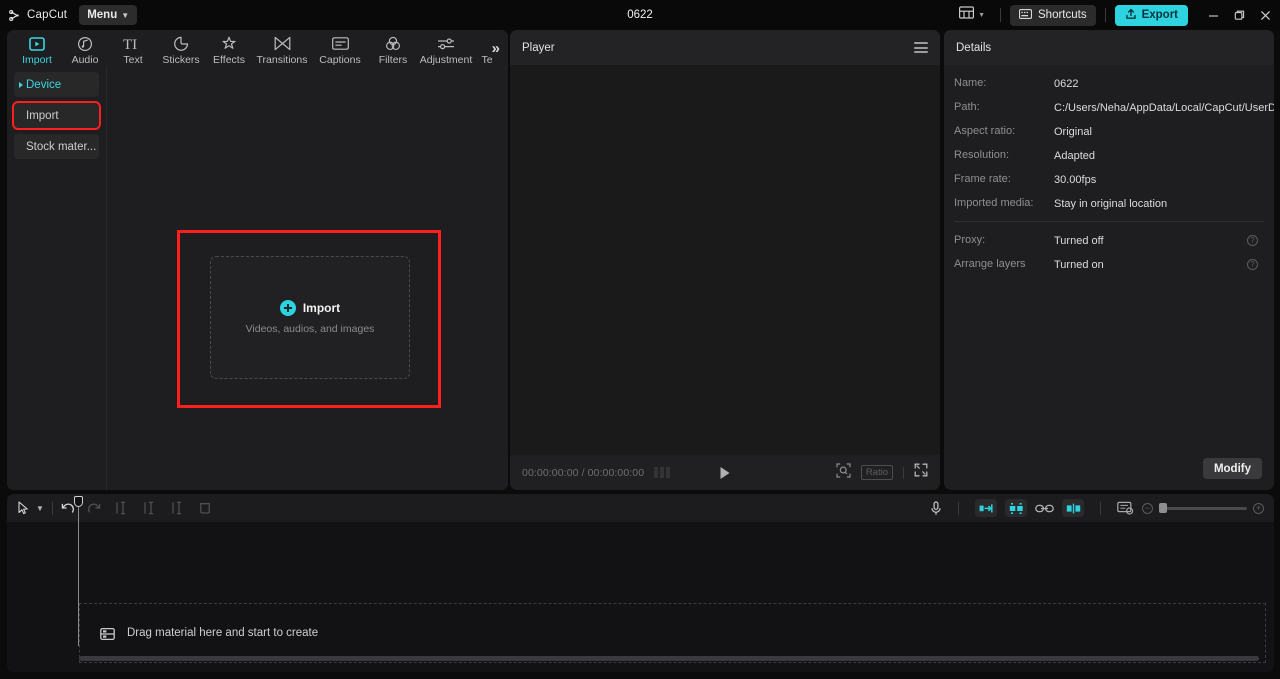 The image size is (1280, 679). Describe the element at coordinates (1109, 180) in the screenshot. I see `detail-row-frame-rate: Frame rate: 30.00fps` at that location.